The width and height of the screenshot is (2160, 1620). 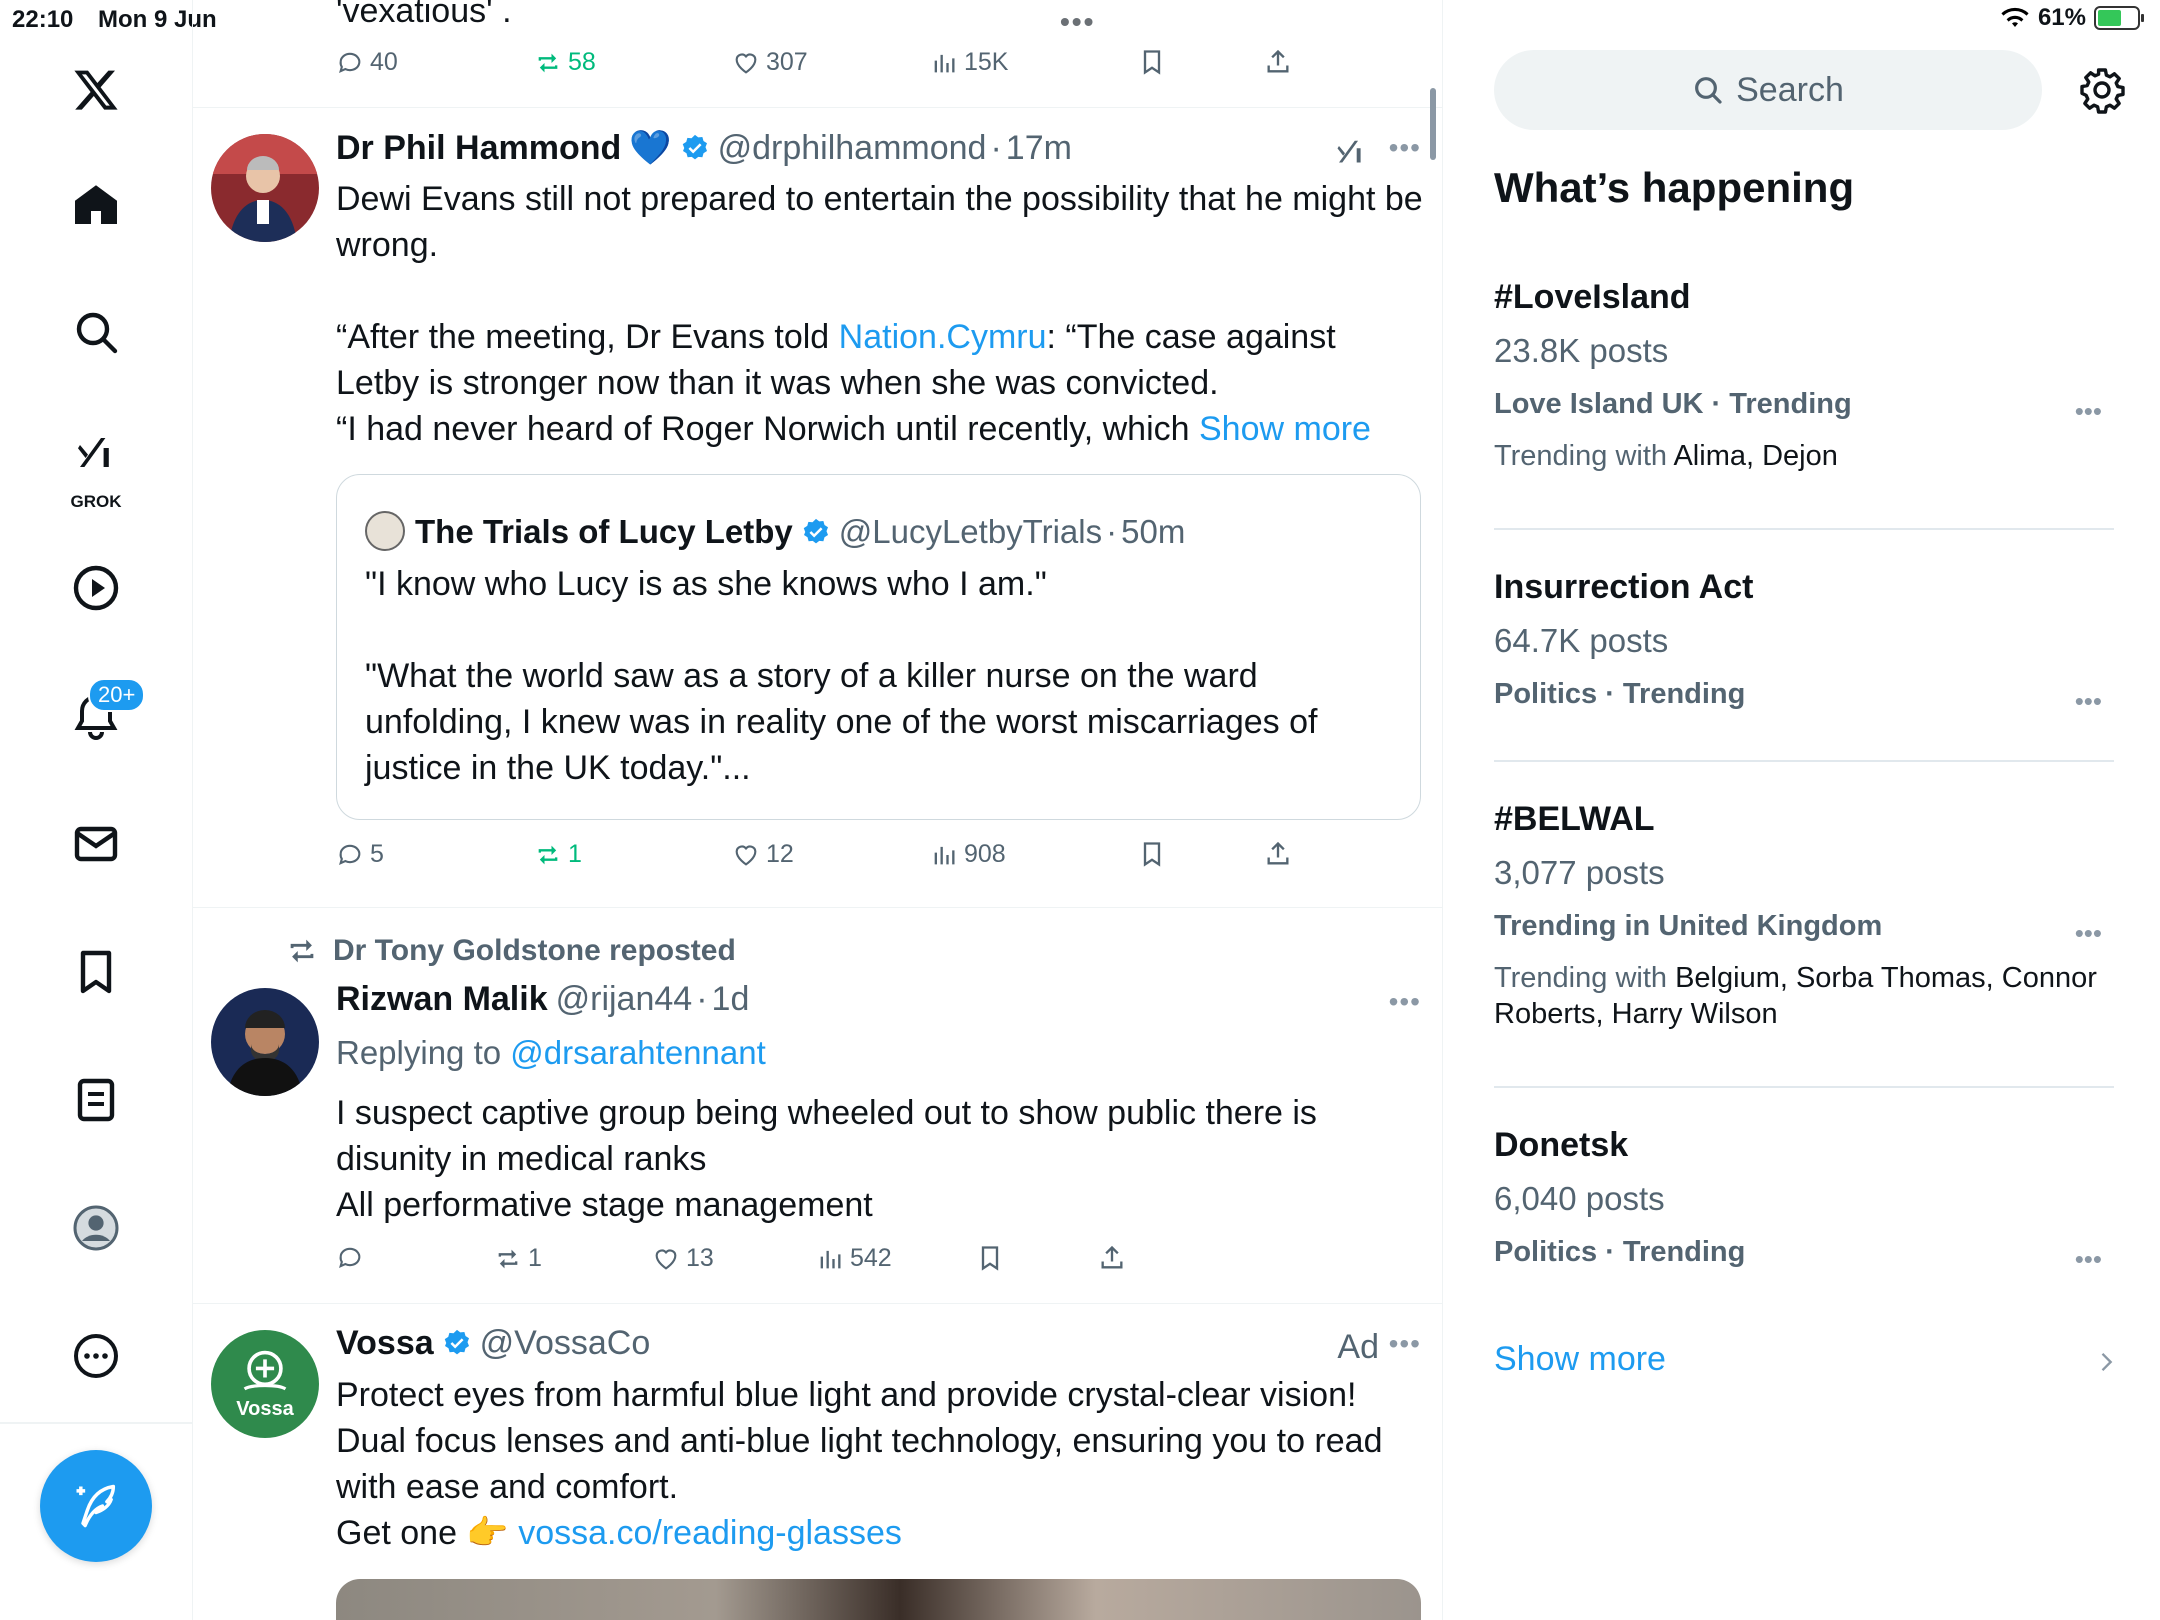 What do you see at coordinates (96, 90) in the screenshot?
I see `x-logo-icon` at bounding box center [96, 90].